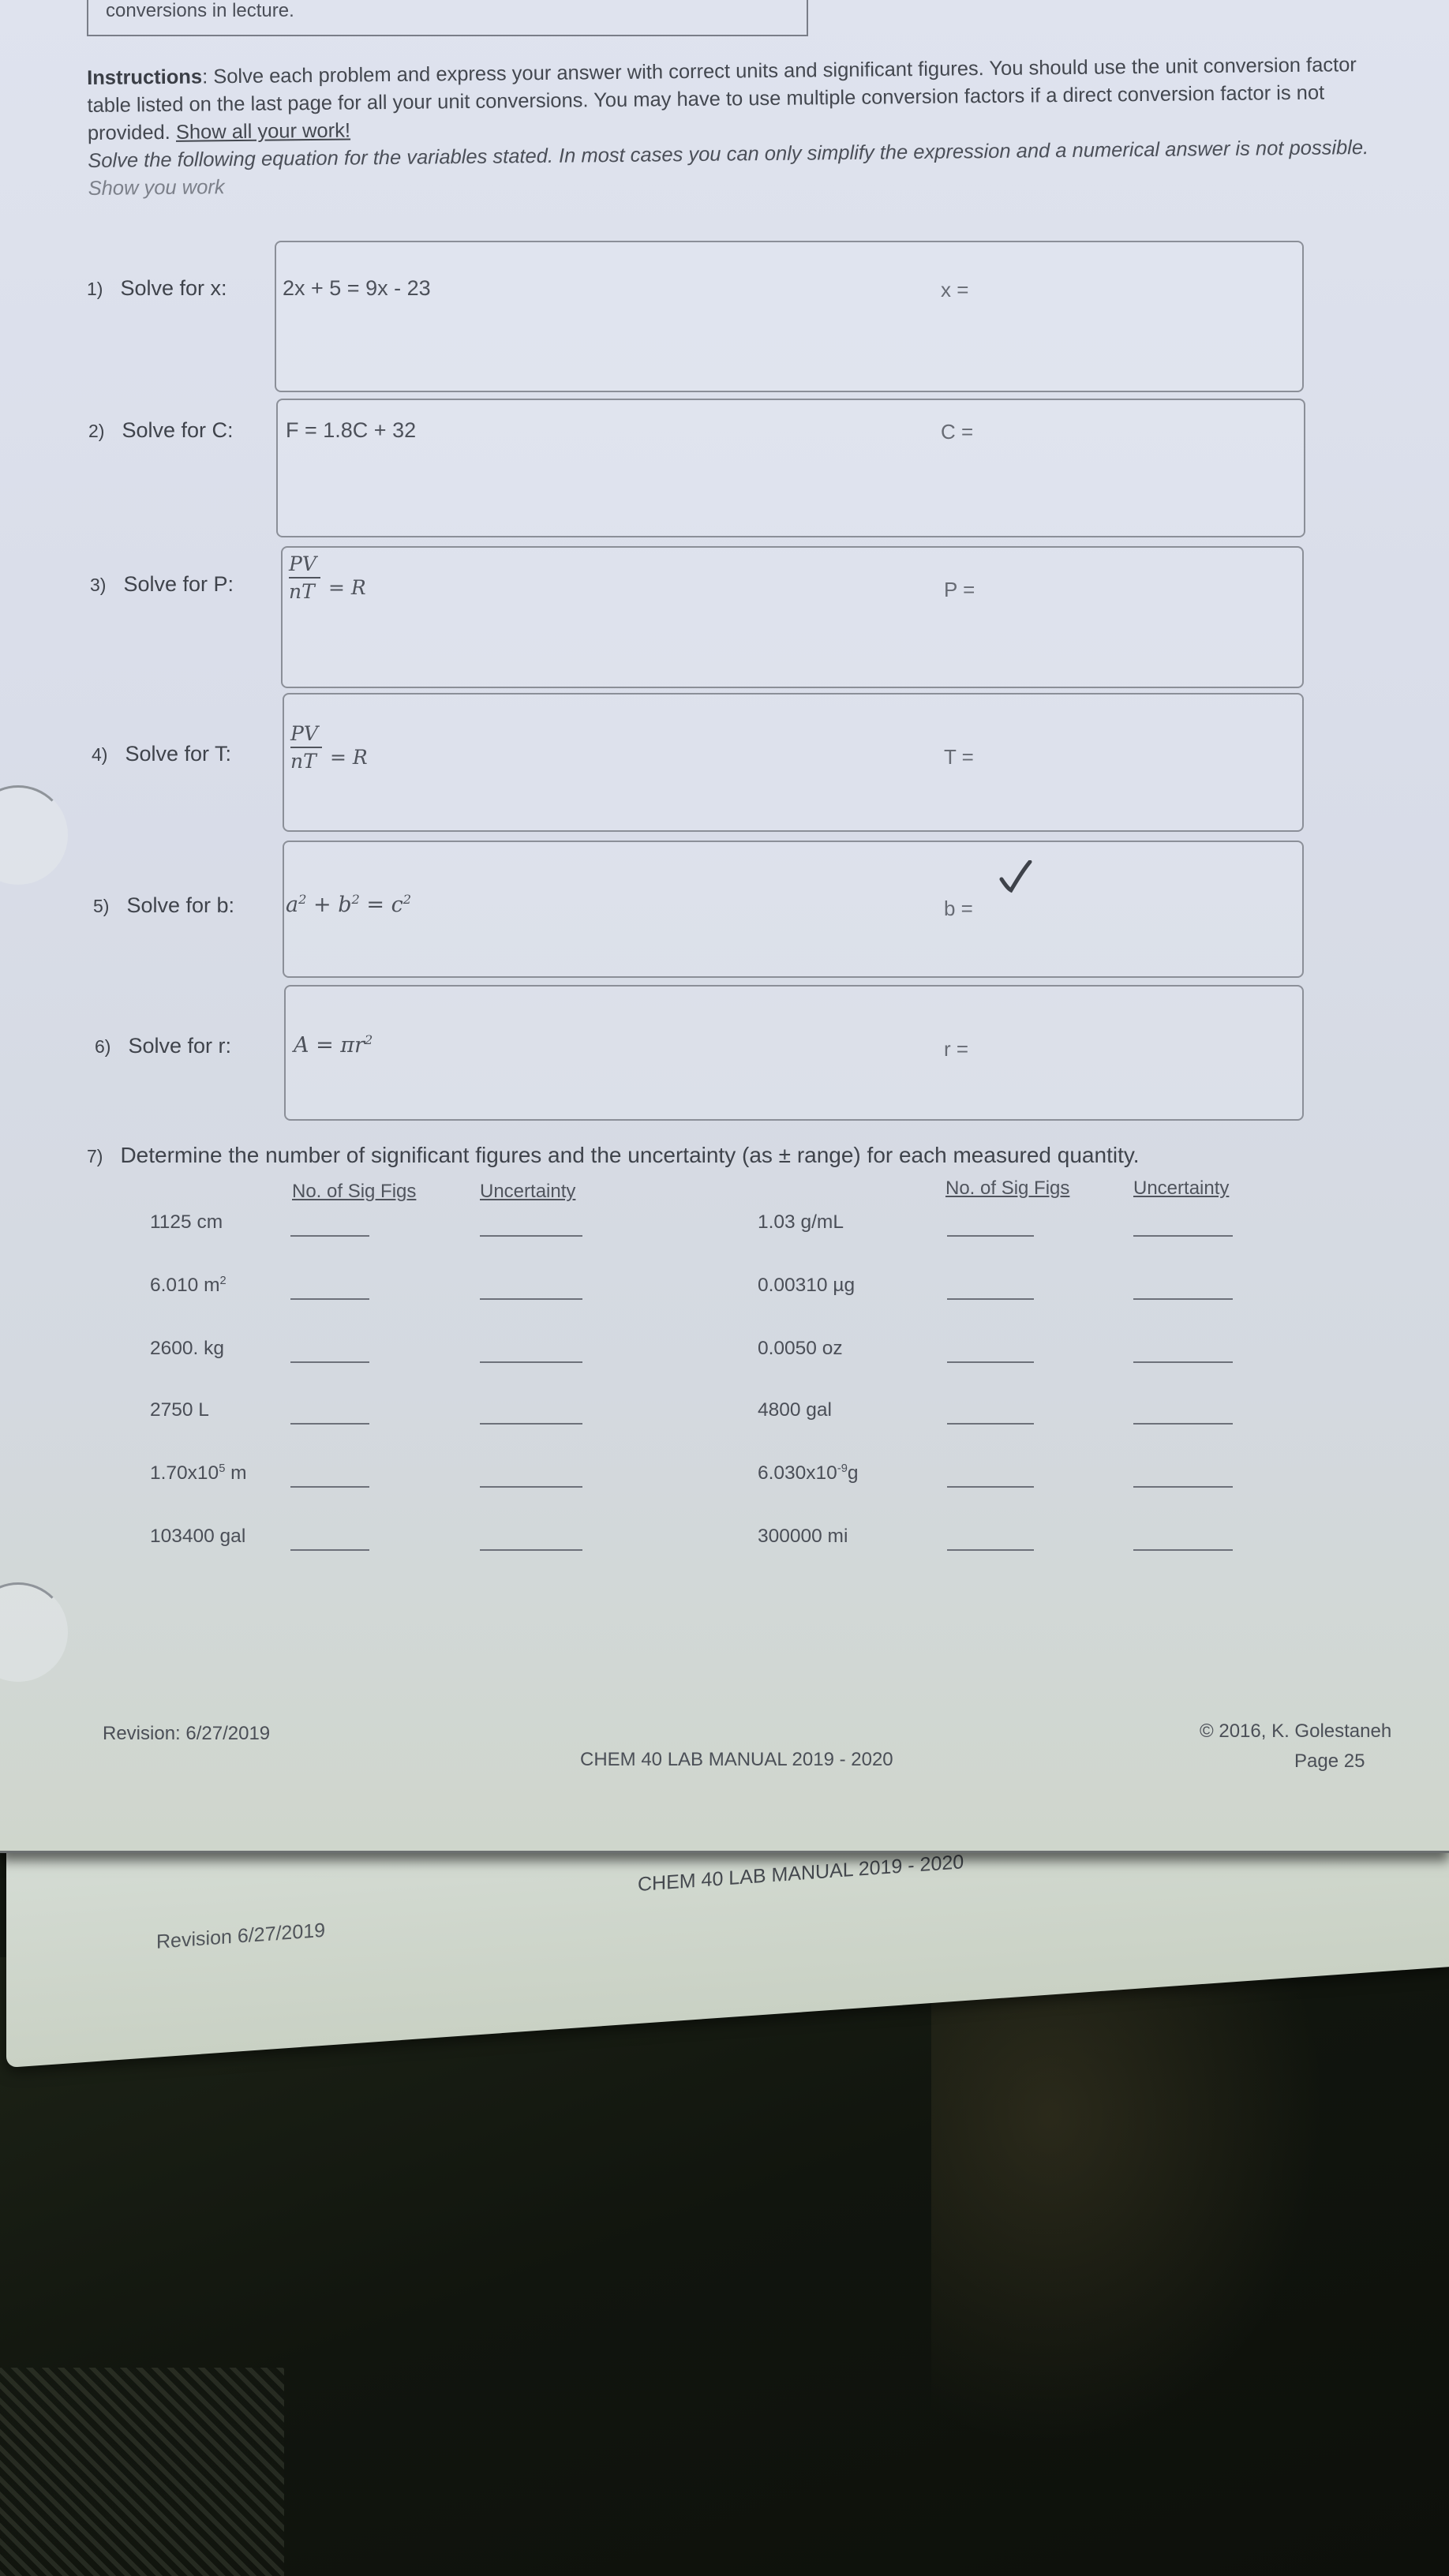 This screenshot has height=2576, width=1449. Describe the element at coordinates (163, 1046) in the screenshot. I see `problem-6-label: 6) Solve for r:` at that location.